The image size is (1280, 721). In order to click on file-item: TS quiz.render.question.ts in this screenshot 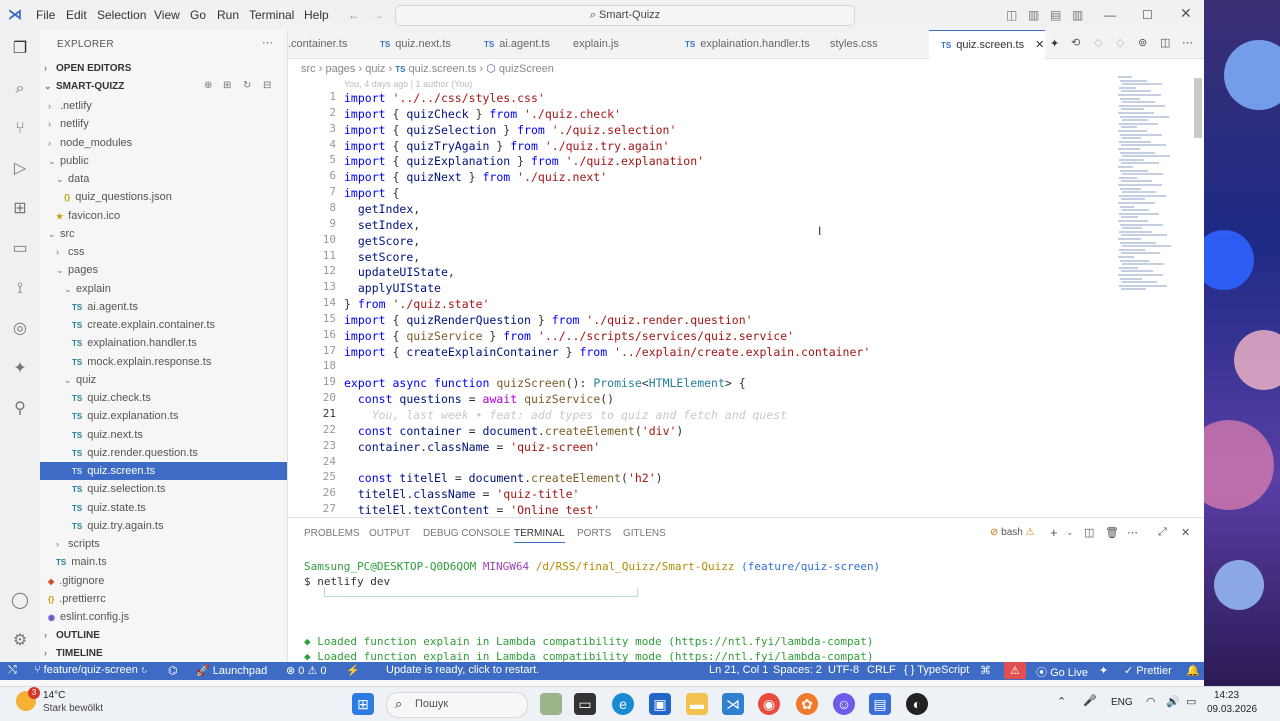, I will do `click(163, 453)`.